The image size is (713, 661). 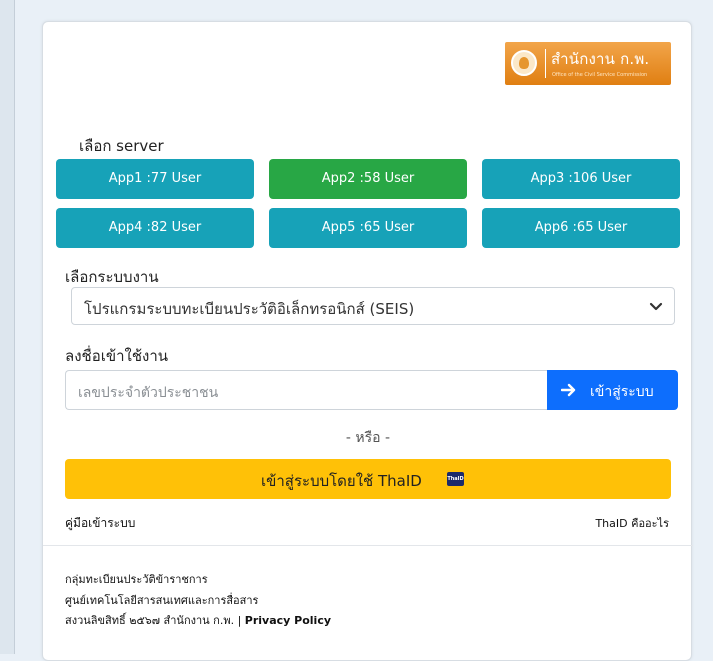 I want to click on chevron-down-icon, so click(x=656, y=306).